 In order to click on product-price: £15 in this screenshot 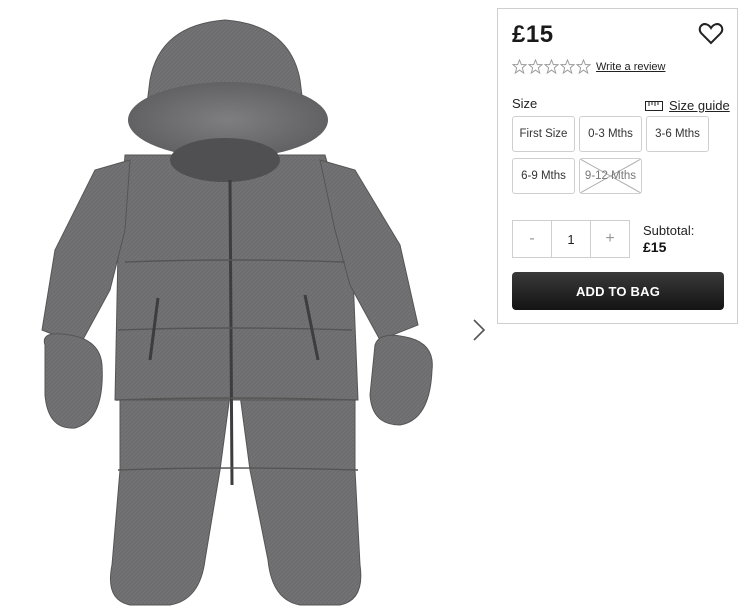, I will do `click(533, 34)`.